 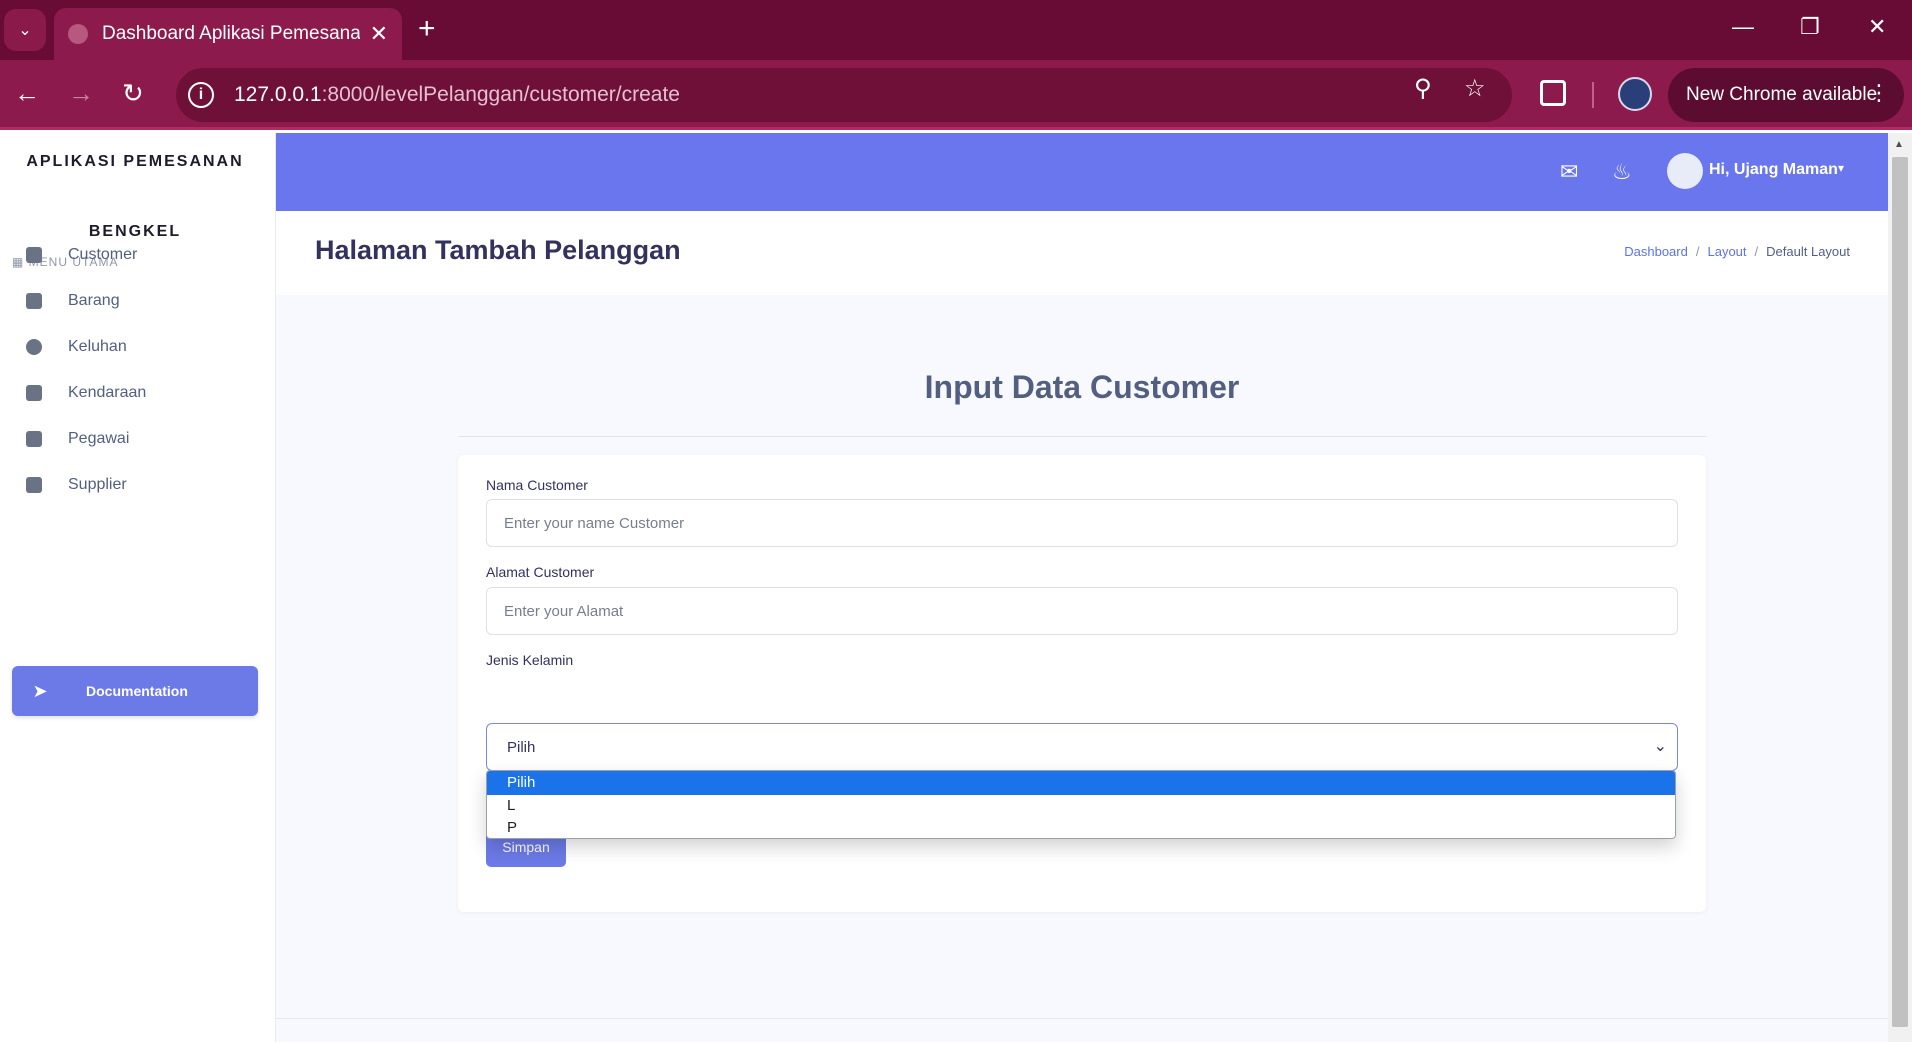 I want to click on form-heading: Input Data Customer, so click(x=1082, y=387).